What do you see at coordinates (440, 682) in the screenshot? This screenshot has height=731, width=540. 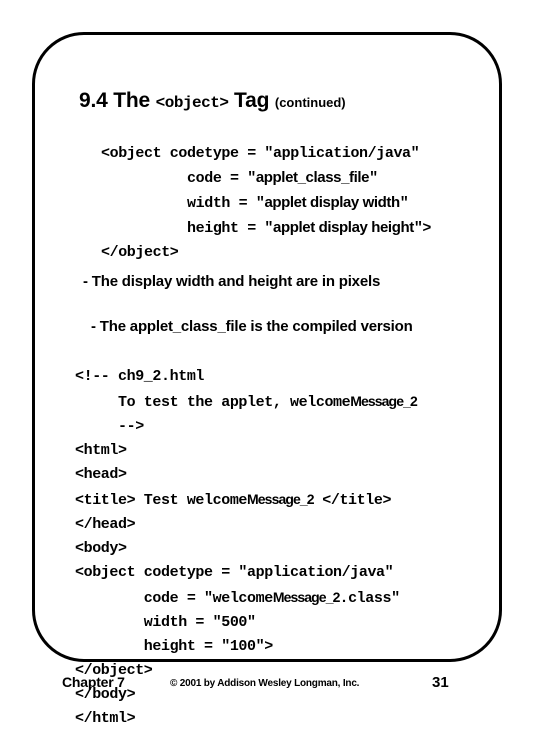 I see `footer-page-number: 31` at bounding box center [440, 682].